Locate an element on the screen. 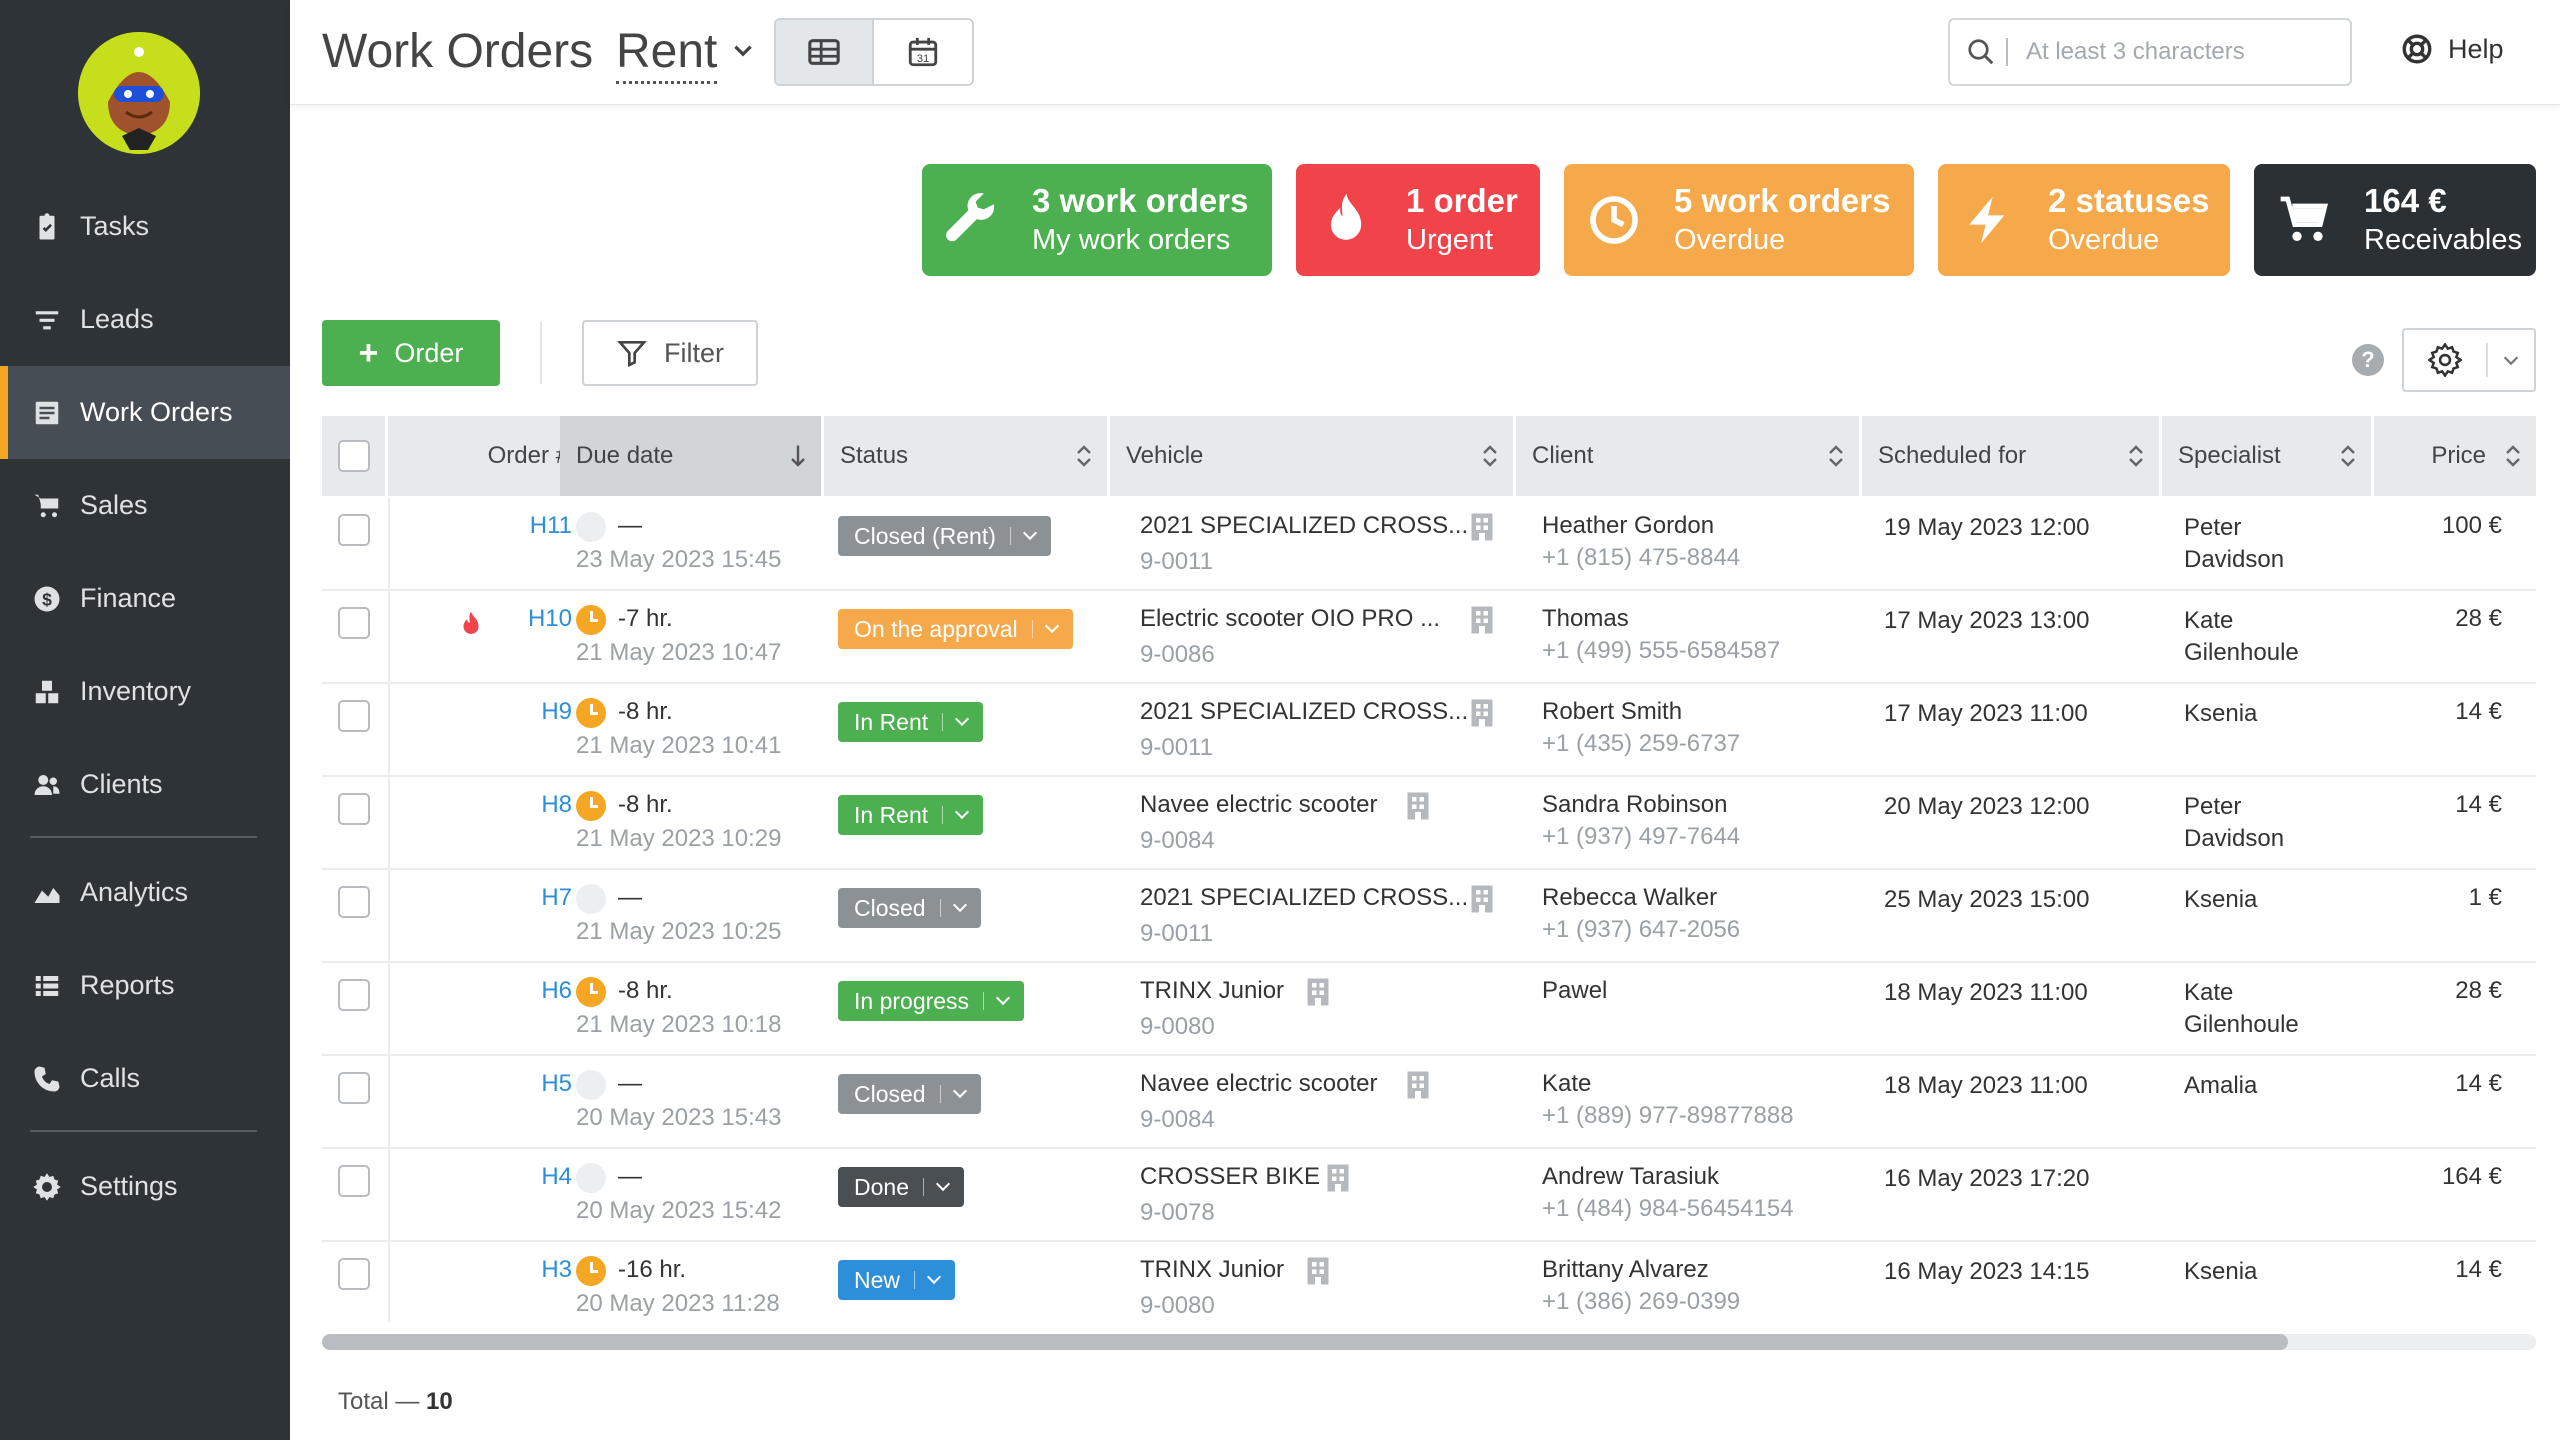 The image size is (2560, 1440). client-name: Rebecca Walker is located at coordinates (1629, 898).